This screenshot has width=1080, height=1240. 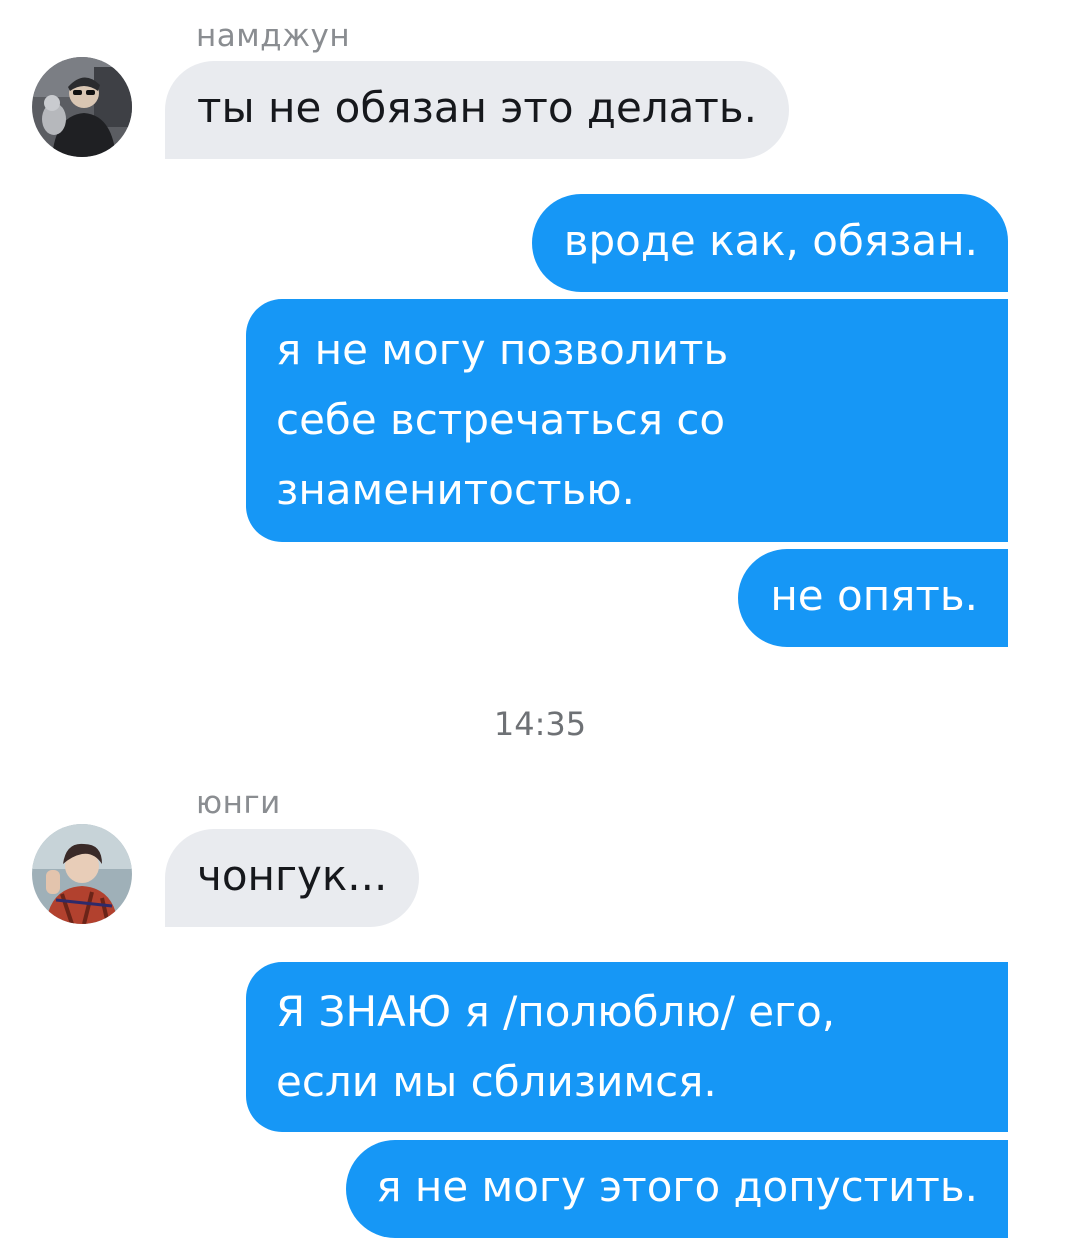 I want to click on sender-name-yoongi: юнги, so click(x=238, y=803).